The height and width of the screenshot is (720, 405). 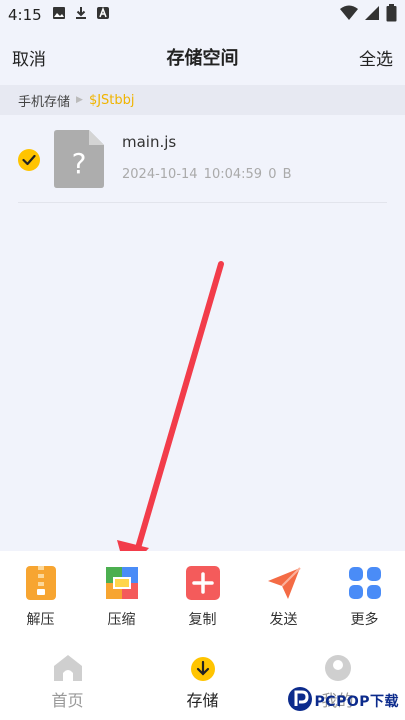 I want to click on compress-icon, so click(x=122, y=583).